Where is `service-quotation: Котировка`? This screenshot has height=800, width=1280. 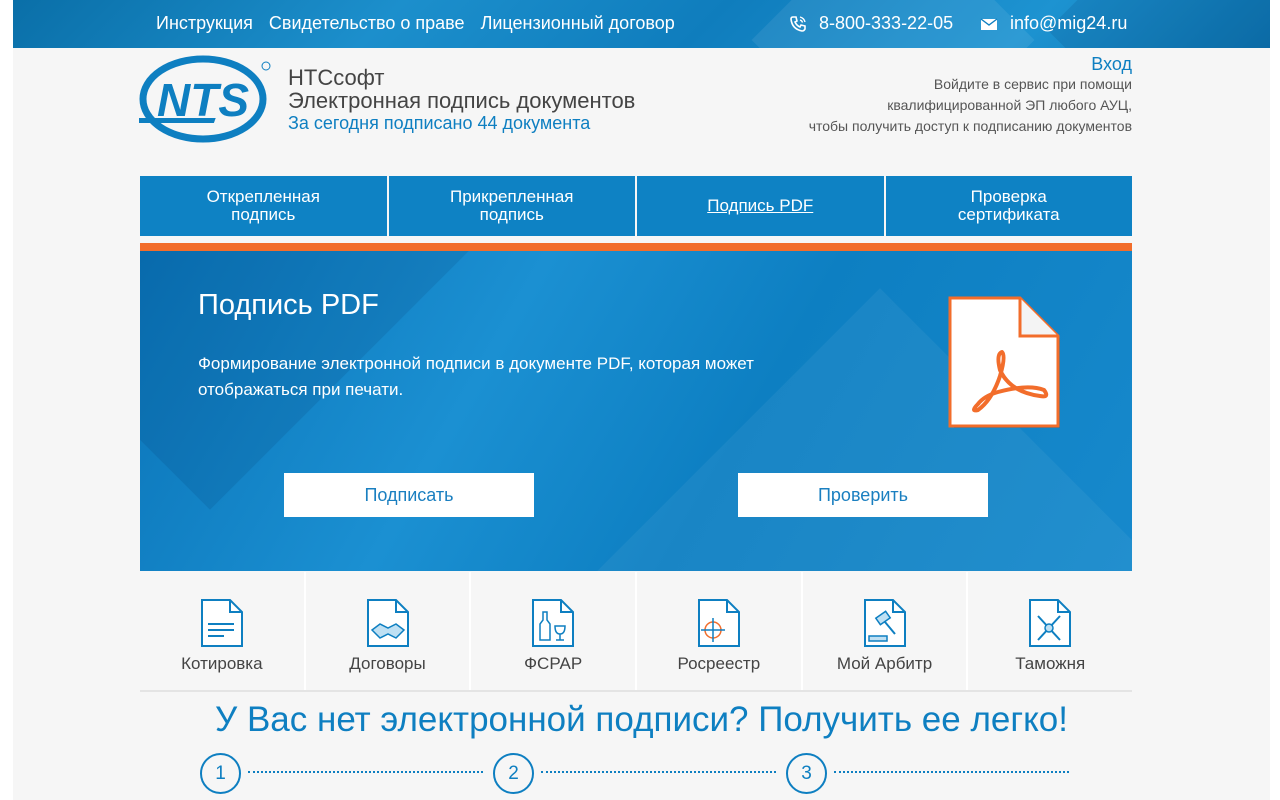 service-quotation: Котировка is located at coordinates (223, 631).